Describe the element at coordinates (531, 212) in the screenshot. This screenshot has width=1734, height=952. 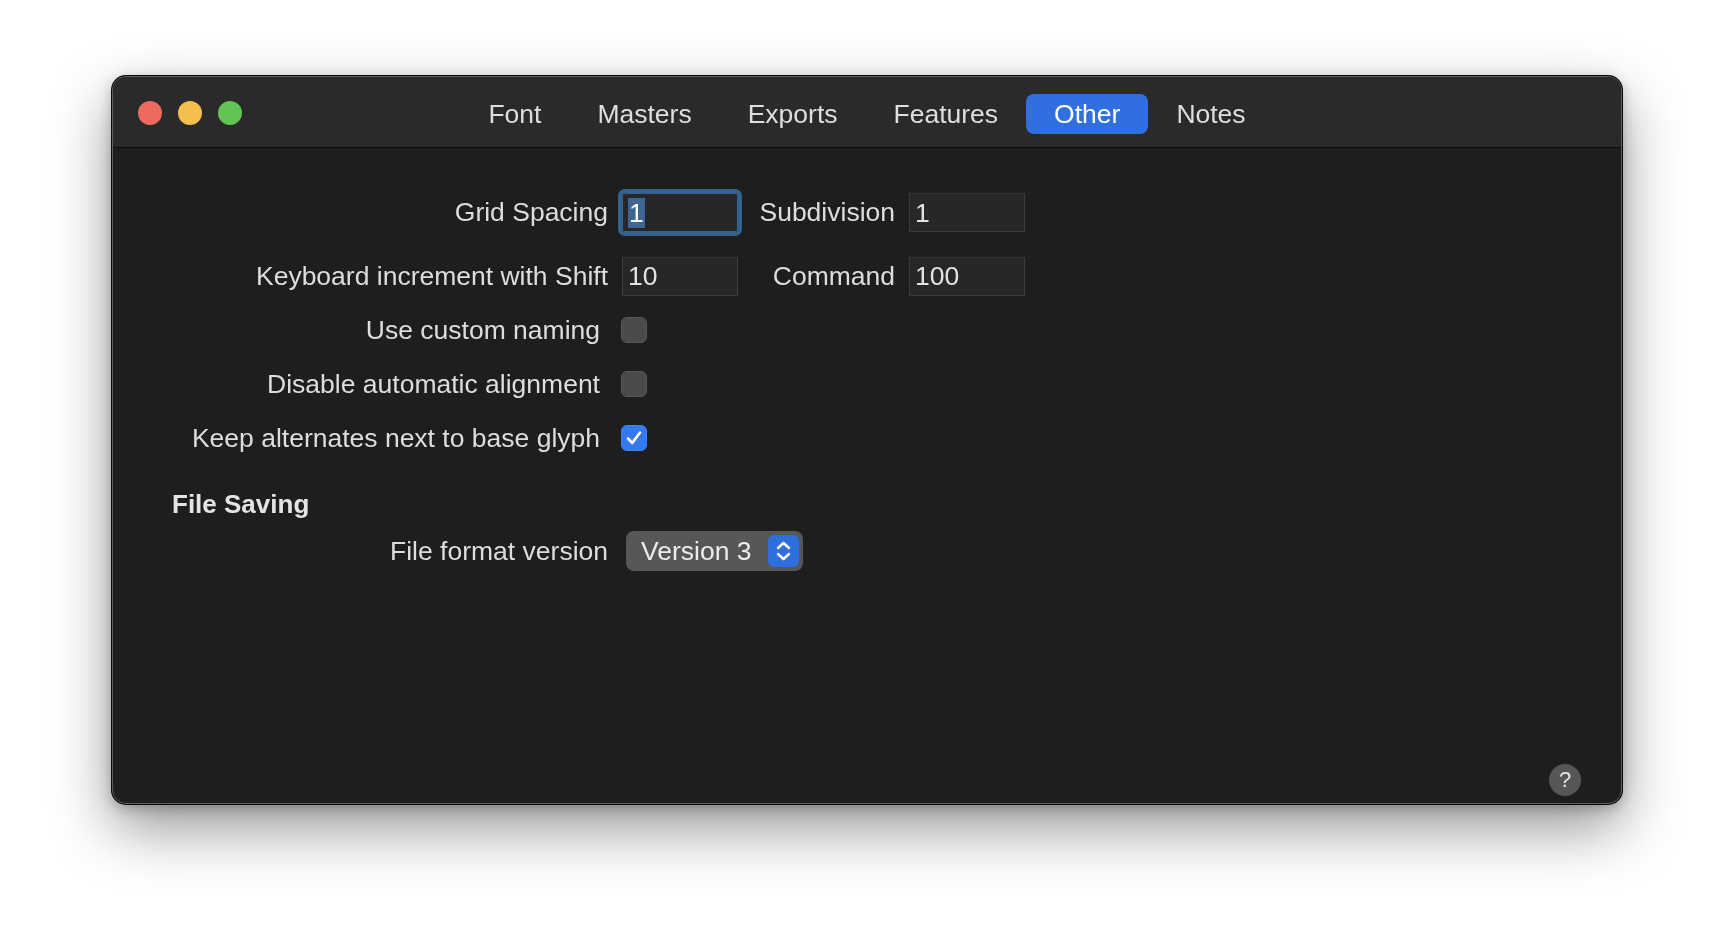
I see `field-label: Grid Spacing` at that location.